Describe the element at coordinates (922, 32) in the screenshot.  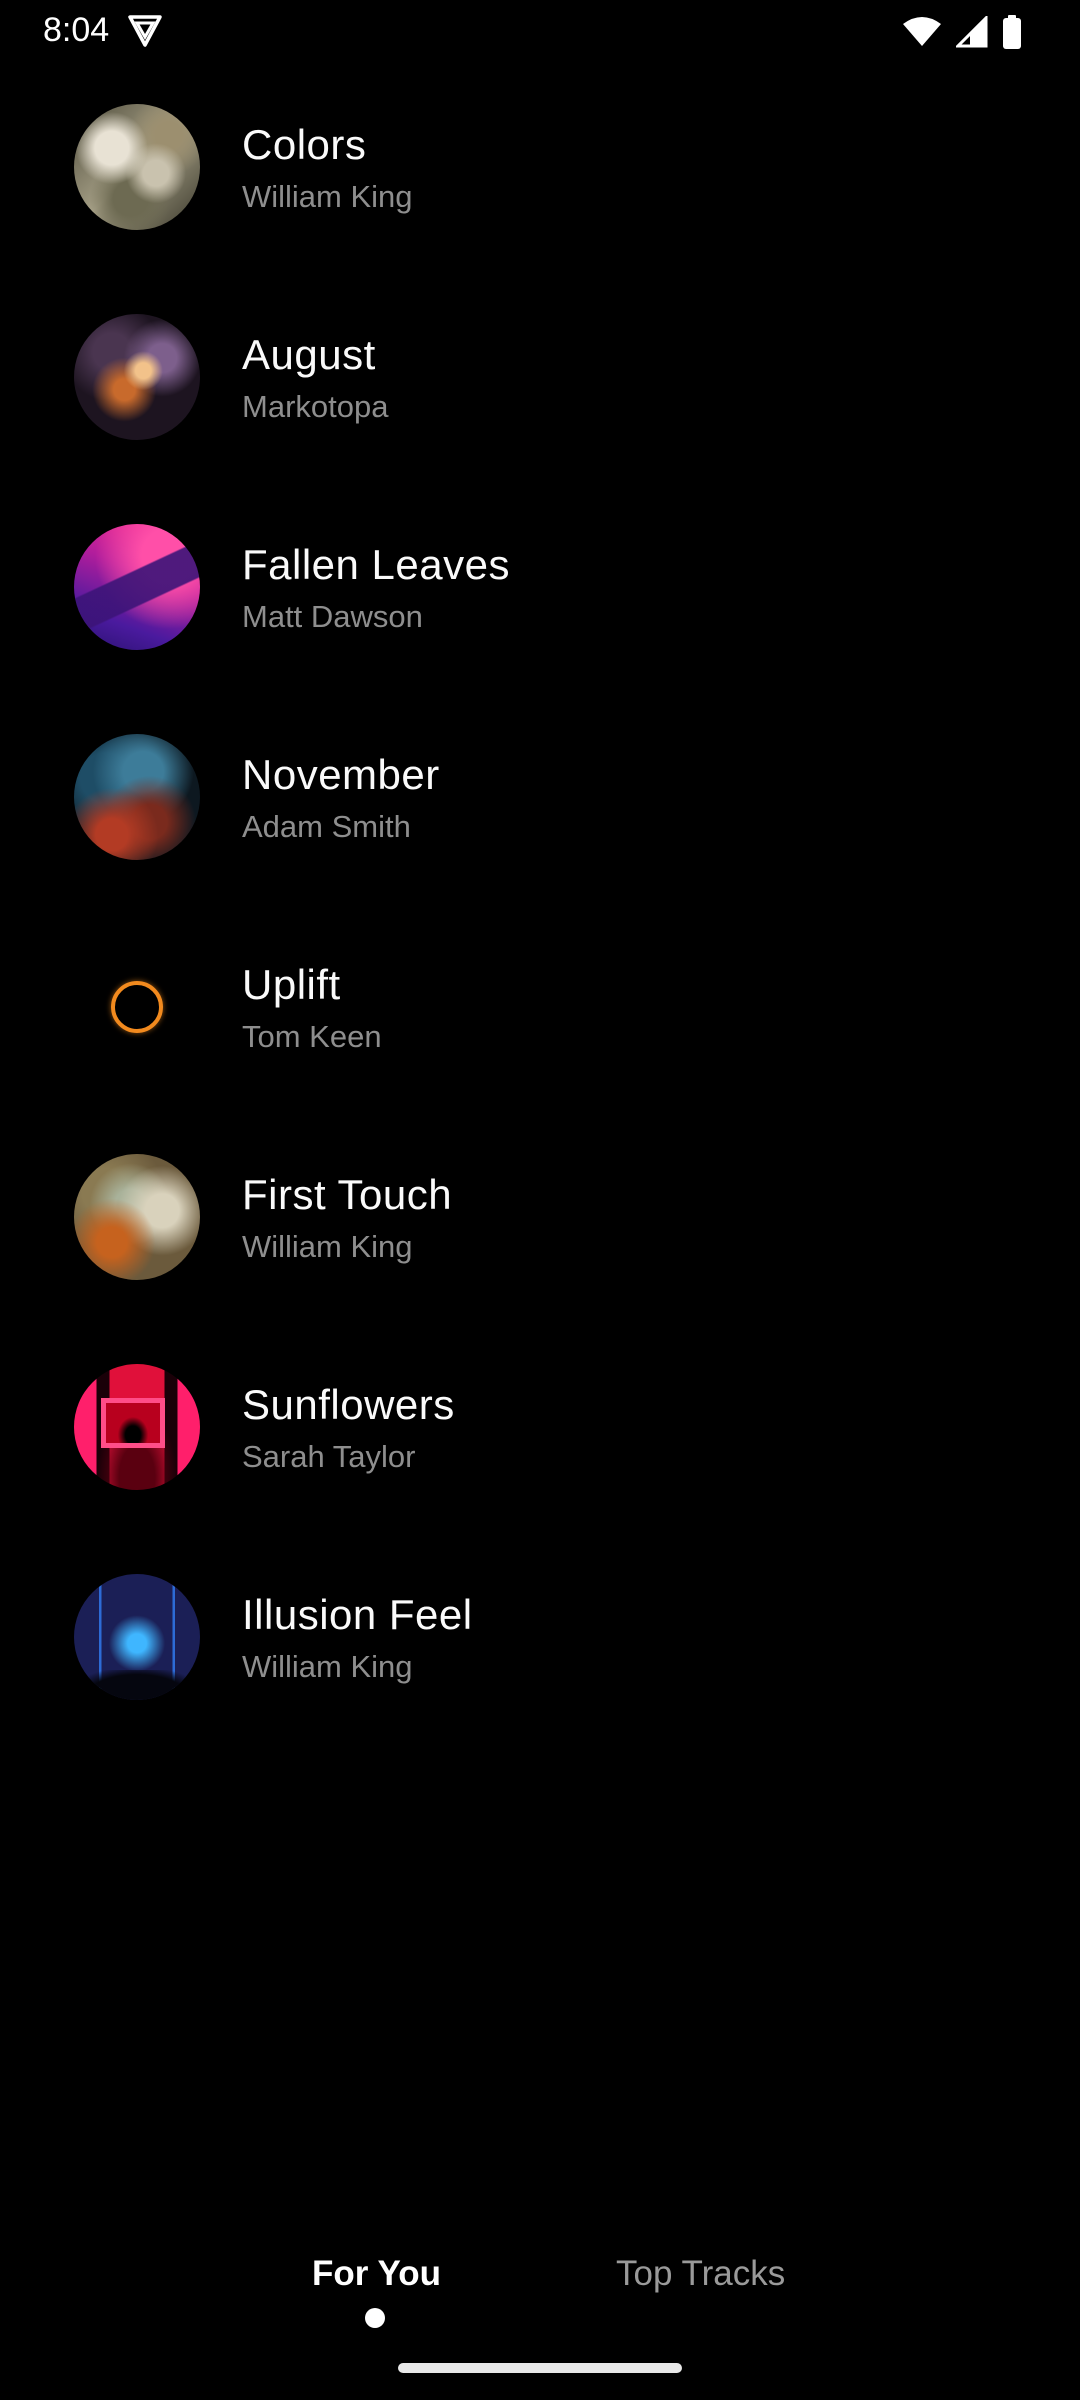
I see `wifi-icon` at that location.